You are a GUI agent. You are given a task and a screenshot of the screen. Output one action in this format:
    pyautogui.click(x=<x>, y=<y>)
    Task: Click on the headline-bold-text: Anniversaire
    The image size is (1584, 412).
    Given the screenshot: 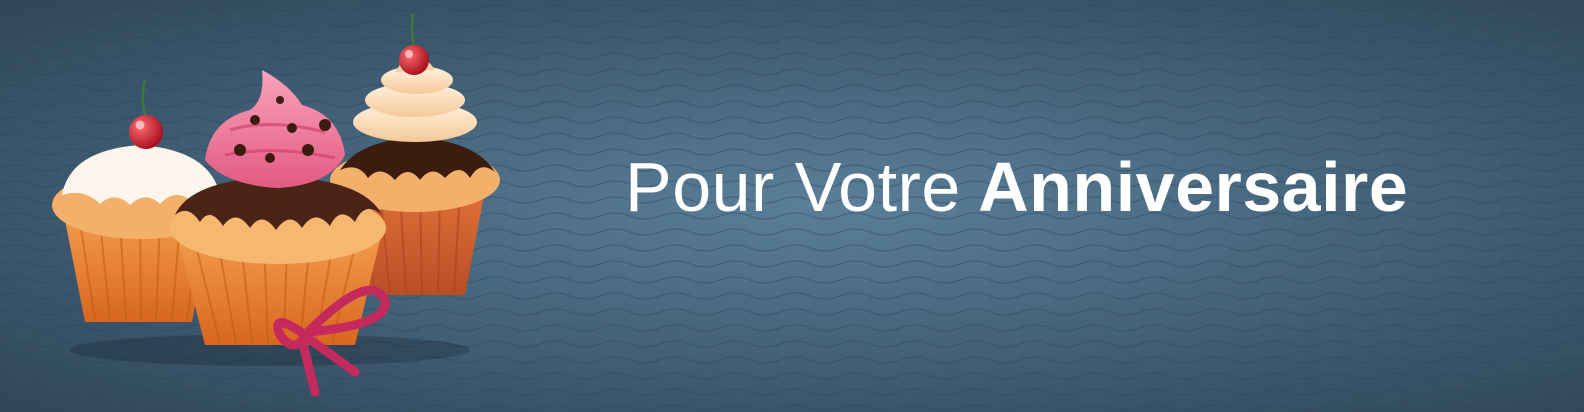 What is the action you would take?
    pyautogui.click(x=1193, y=187)
    